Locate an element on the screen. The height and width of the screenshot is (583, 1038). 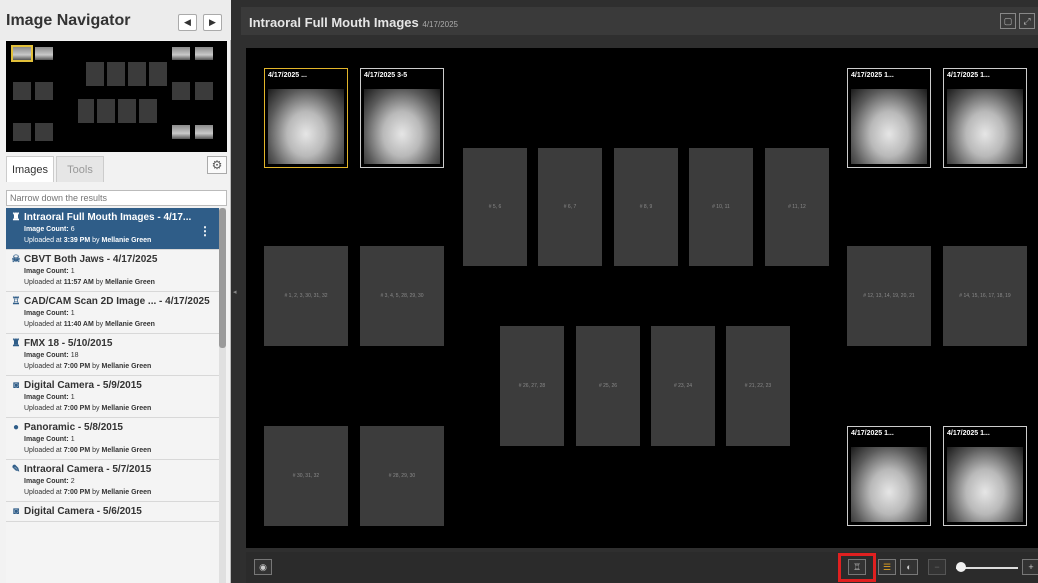
tooth-chart-icon: ♖ is located at coordinates (857, 567).